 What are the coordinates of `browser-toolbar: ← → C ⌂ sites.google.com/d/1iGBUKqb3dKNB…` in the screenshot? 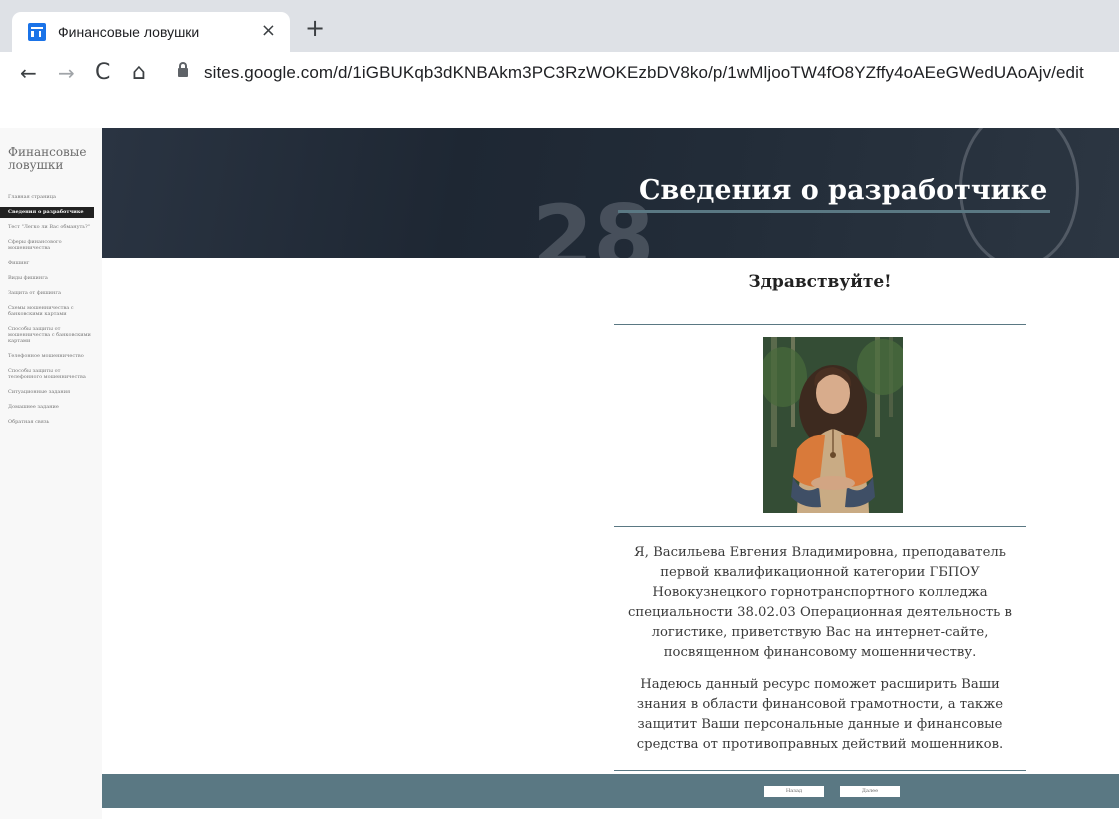 It's located at (559, 73).